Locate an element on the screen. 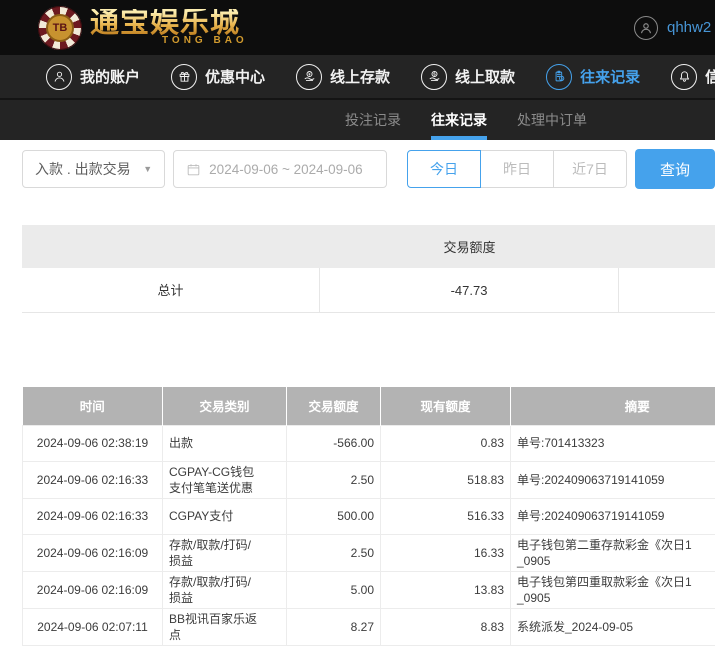 This screenshot has width=715, height=650. last-7-days-button: 近7日 is located at coordinates (590, 169).